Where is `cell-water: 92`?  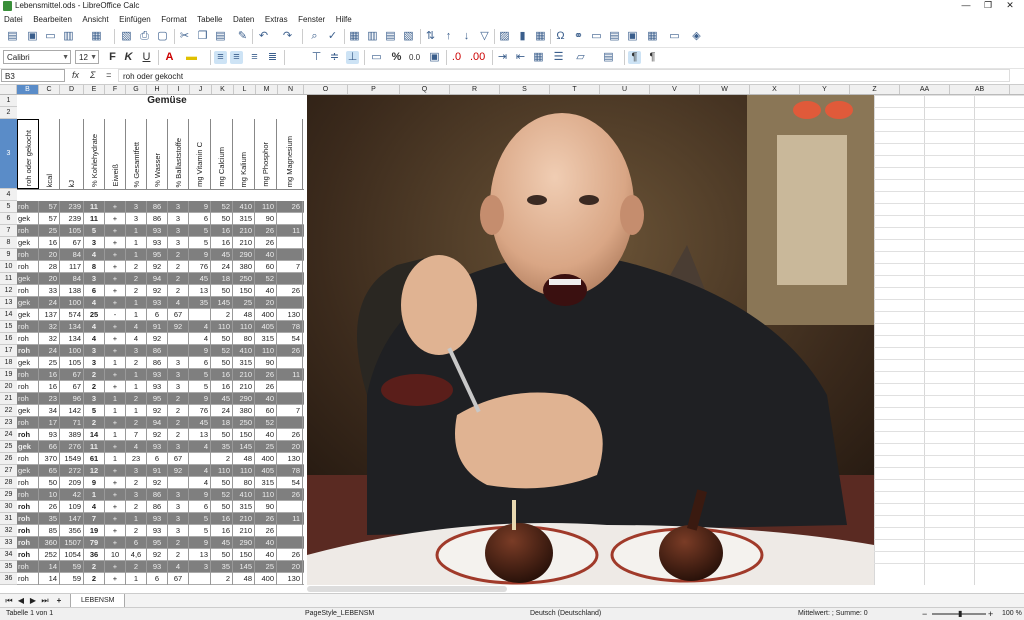 cell-water: 92 is located at coordinates (157, 267).